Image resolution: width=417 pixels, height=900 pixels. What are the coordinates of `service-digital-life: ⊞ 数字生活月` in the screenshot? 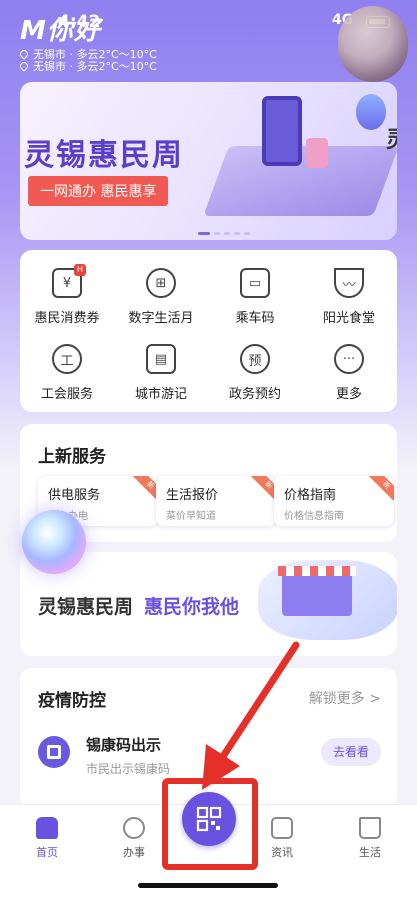 It's located at (161, 297).